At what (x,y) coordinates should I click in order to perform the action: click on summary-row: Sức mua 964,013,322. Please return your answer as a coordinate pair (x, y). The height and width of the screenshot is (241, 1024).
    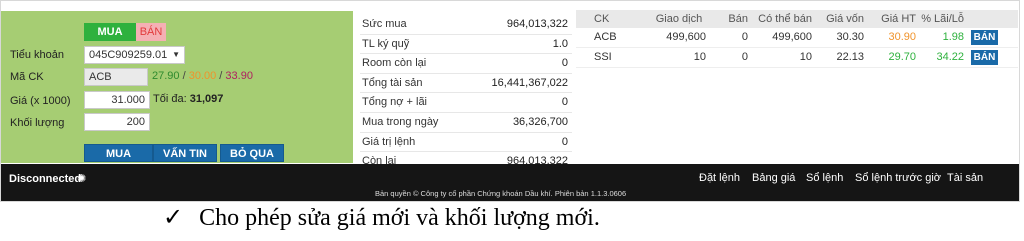
    Looking at the image, I should click on (466, 25).